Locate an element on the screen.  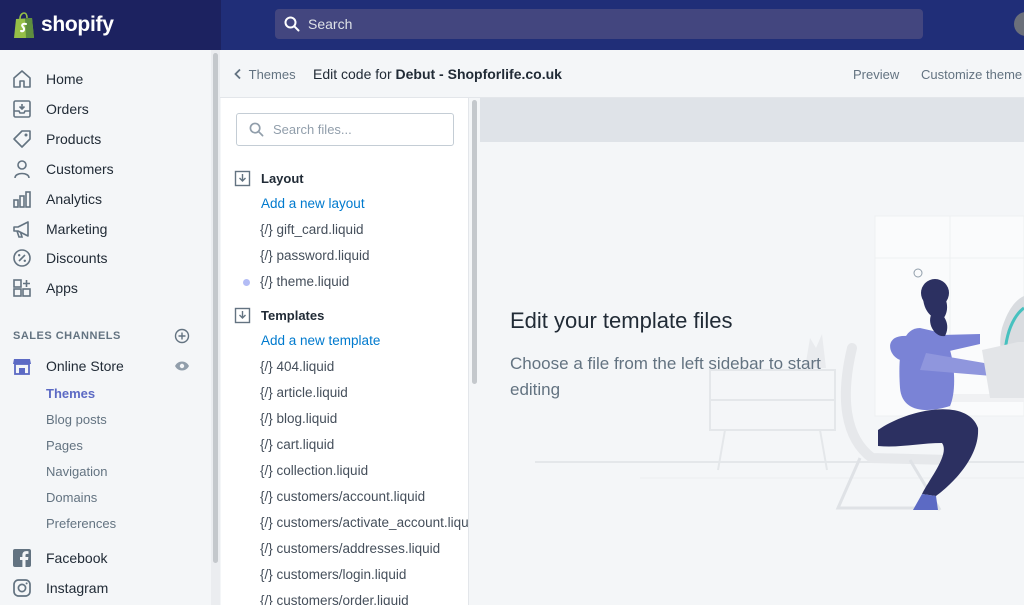
sidebar-item-customers: Customers is located at coordinates (105, 169).